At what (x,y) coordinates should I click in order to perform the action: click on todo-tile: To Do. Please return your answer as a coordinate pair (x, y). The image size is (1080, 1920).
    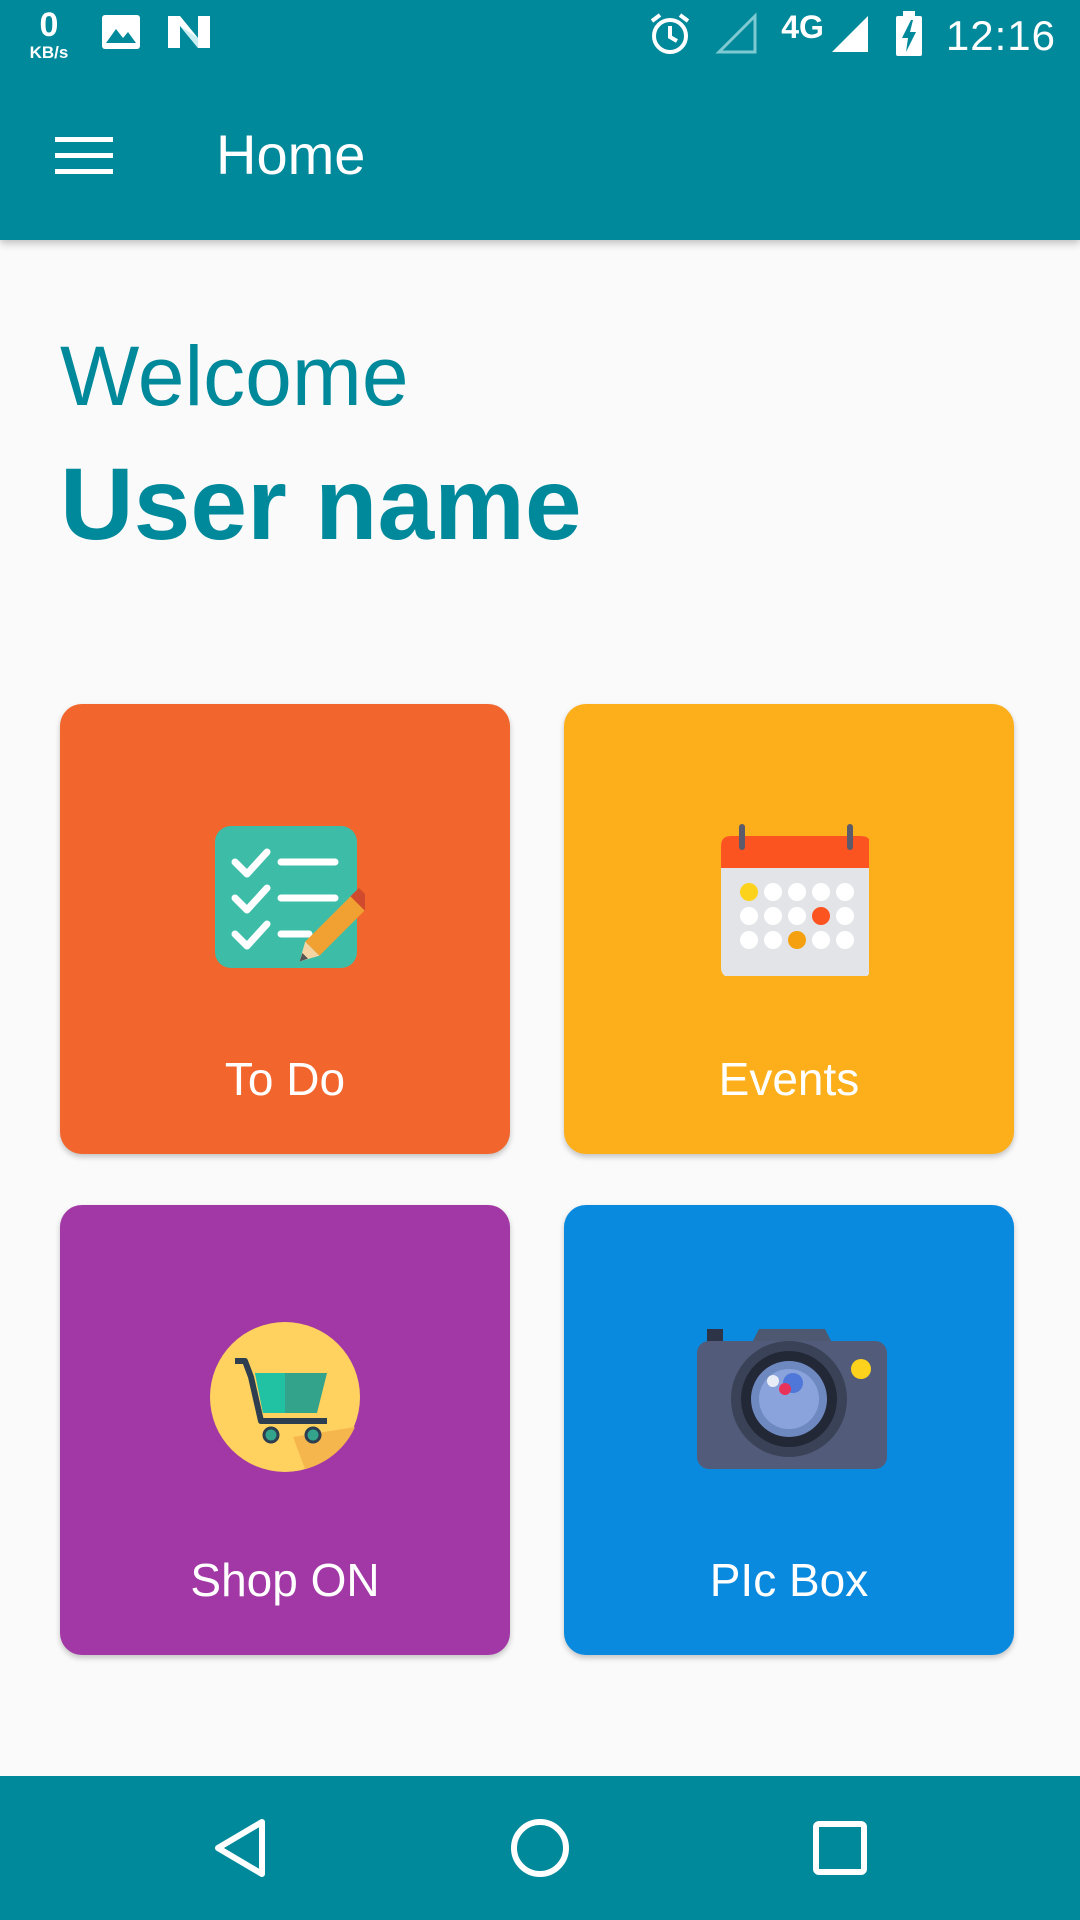
    Looking at the image, I should click on (285, 929).